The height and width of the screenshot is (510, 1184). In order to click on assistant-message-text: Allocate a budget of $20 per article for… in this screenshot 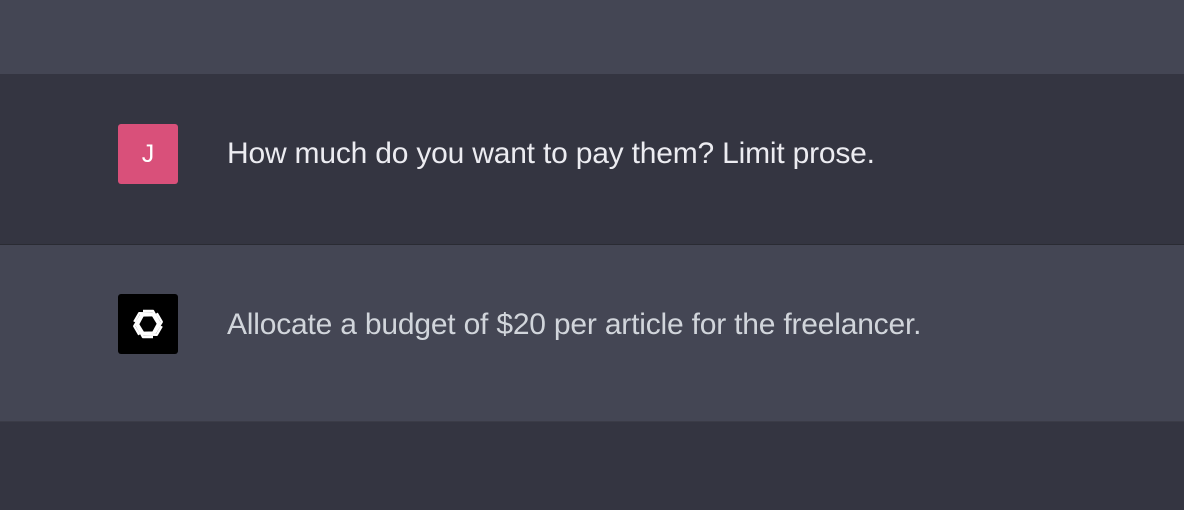, I will do `click(574, 324)`.